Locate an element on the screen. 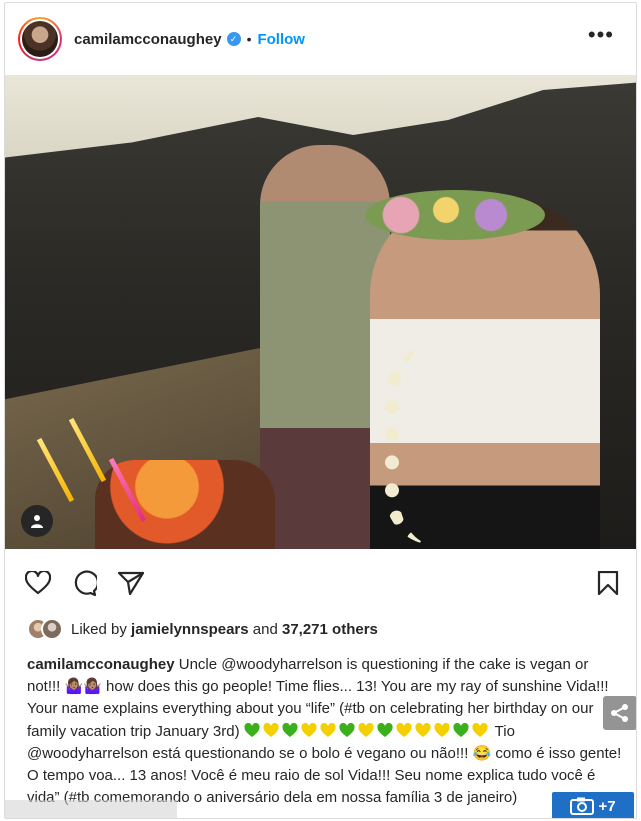 The height and width of the screenshot is (821, 641). comment-button is located at coordinates (84, 583).